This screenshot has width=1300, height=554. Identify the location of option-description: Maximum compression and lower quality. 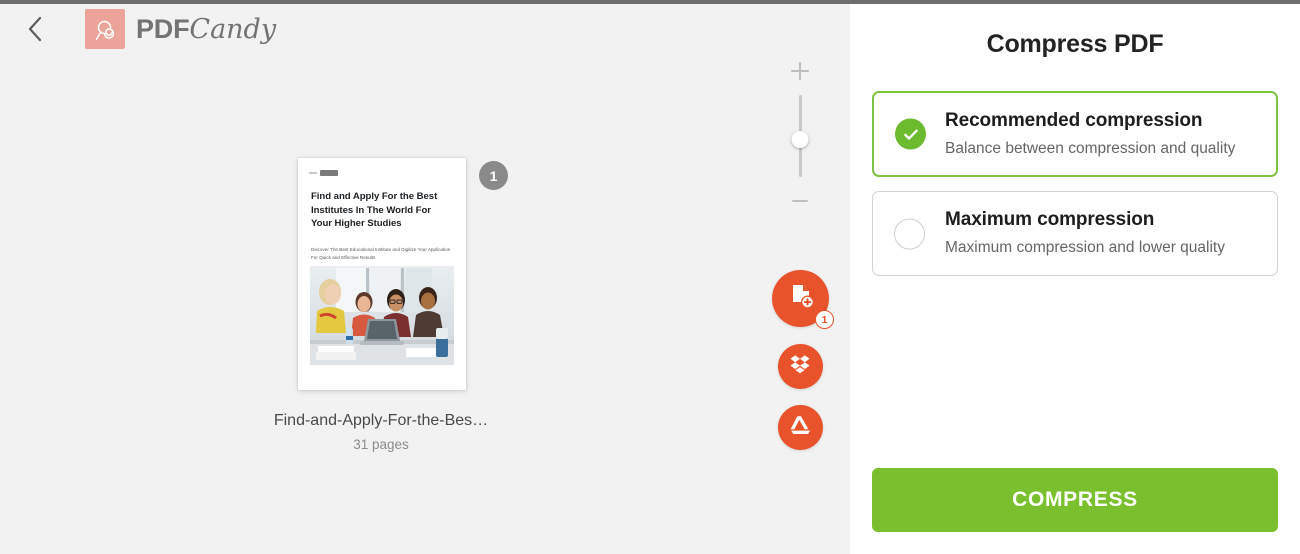
(1085, 248).